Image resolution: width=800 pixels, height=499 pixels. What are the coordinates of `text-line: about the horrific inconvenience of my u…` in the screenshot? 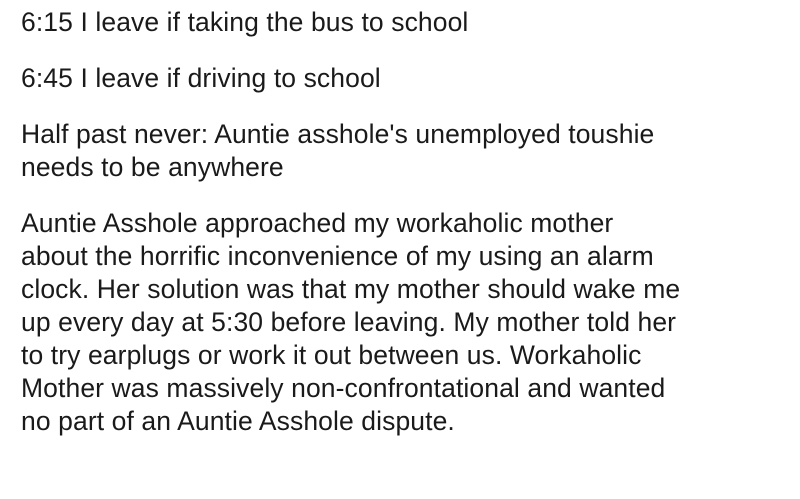 It's located at (337, 256).